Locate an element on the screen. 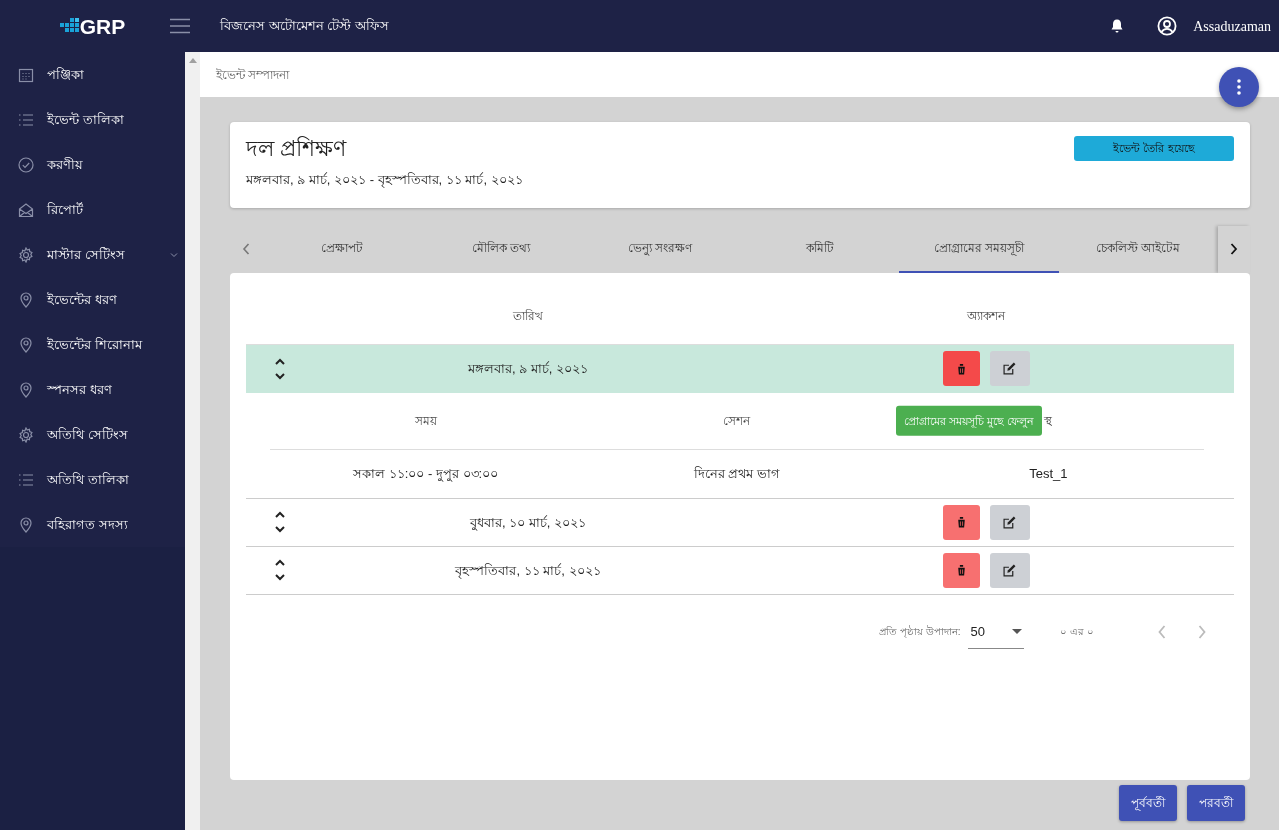 Image resolution: width=1279 pixels, height=830 pixels. scroll-up-arrow-icon is located at coordinates (192, 60).